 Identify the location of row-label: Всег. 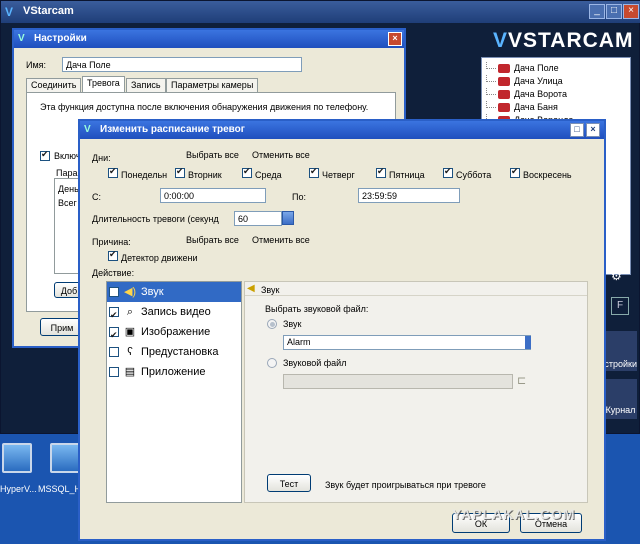
(67, 203).